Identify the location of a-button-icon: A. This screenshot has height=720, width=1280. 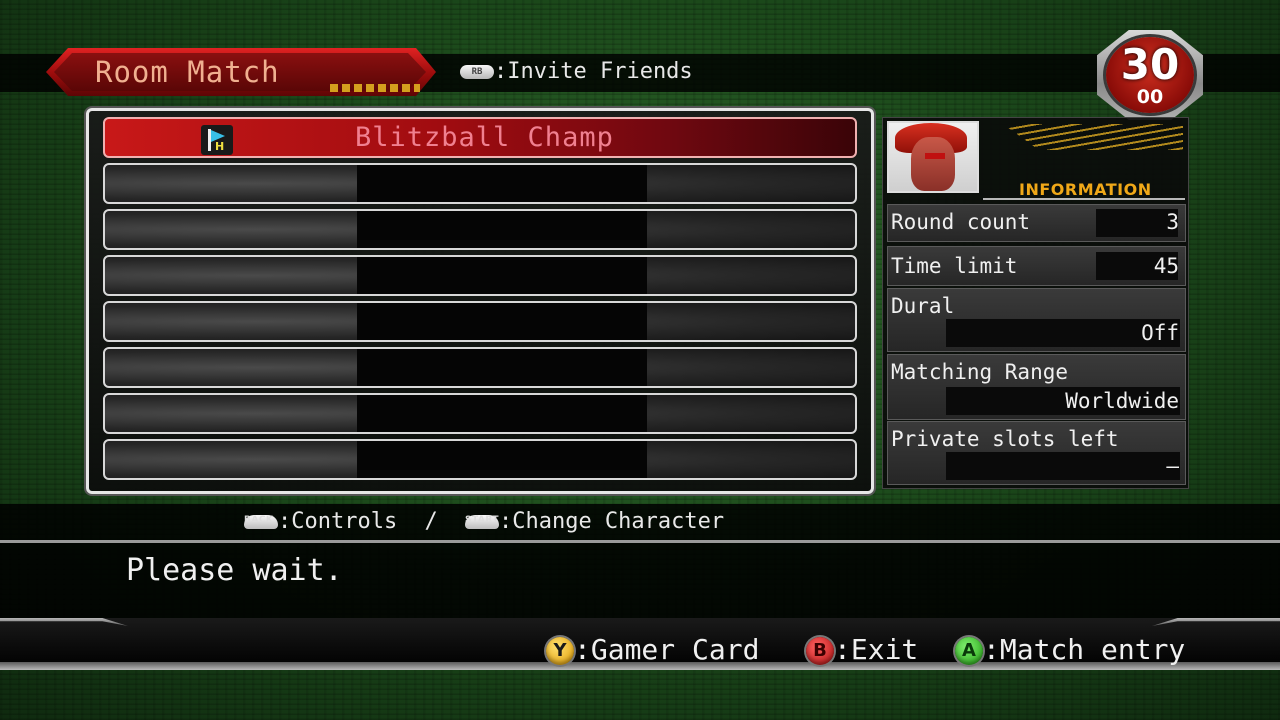
(969, 651).